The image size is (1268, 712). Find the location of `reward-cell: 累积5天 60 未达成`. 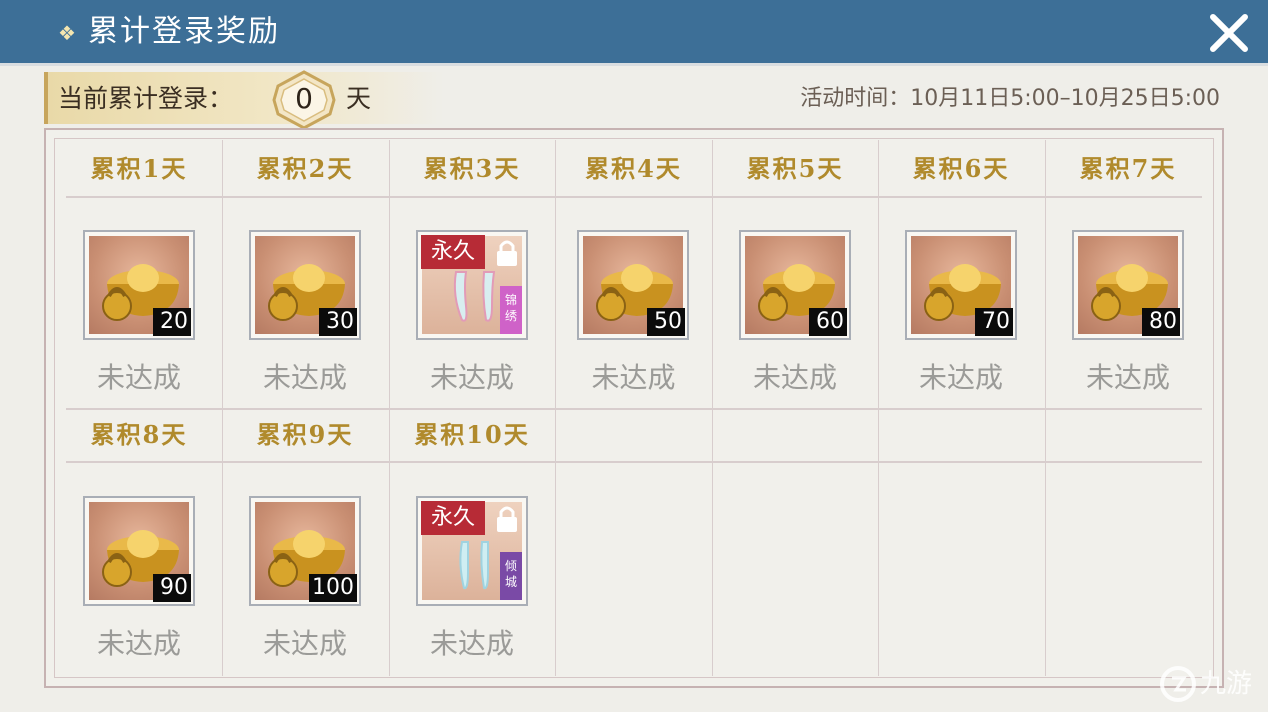

reward-cell: 累积5天 60 未达成 is located at coordinates (795, 277).